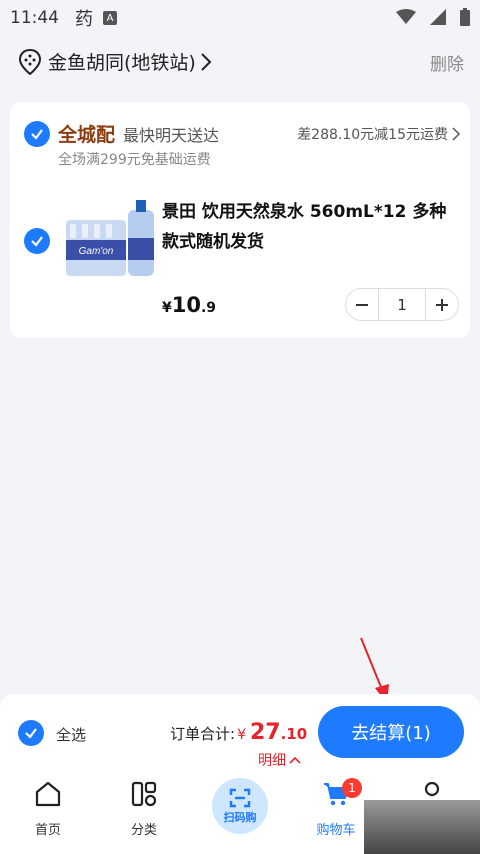 The image size is (480, 854). I want to click on detail-label: 明细, so click(272, 761).